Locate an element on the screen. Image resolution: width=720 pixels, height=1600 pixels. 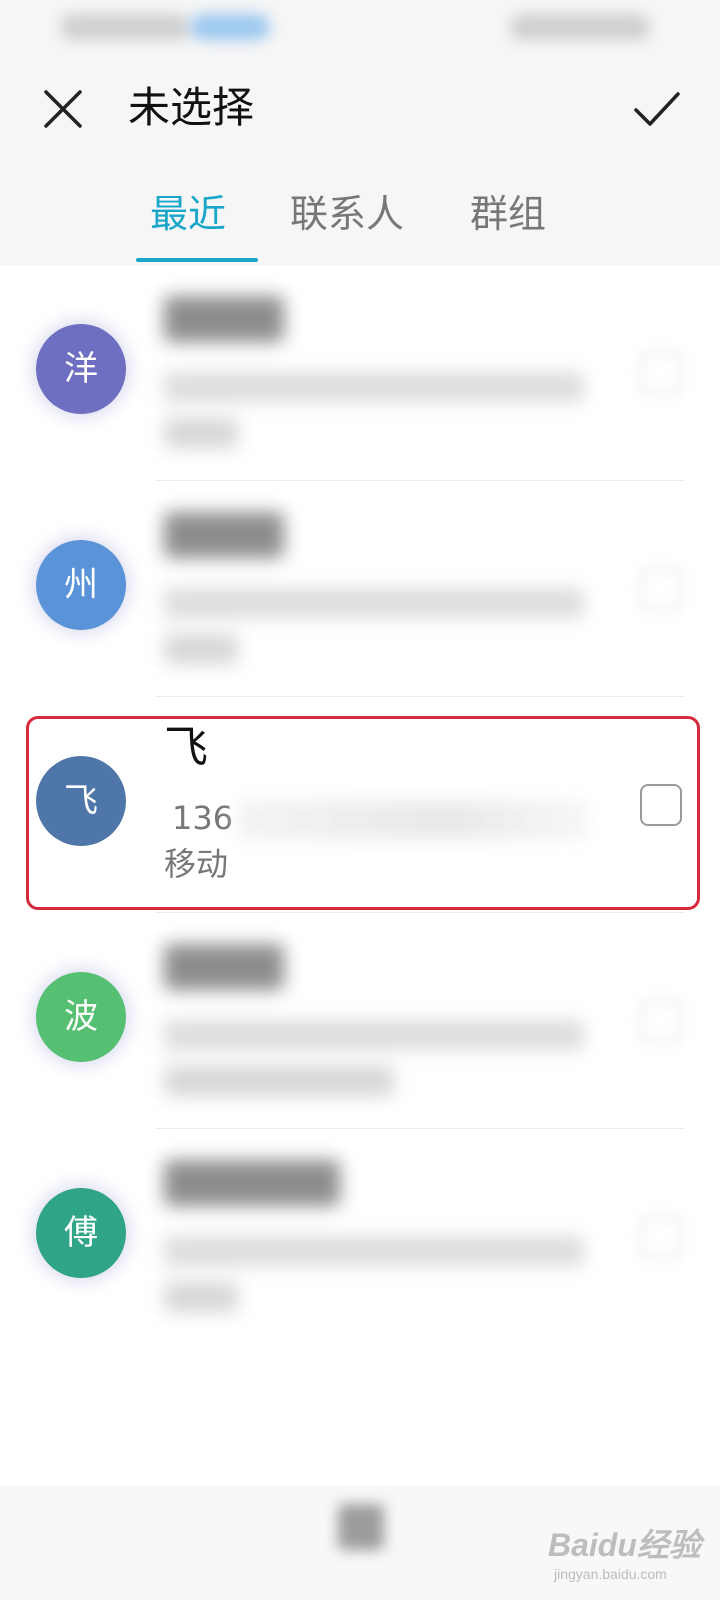
bottom-action-label is located at coordinates (361, 1564).